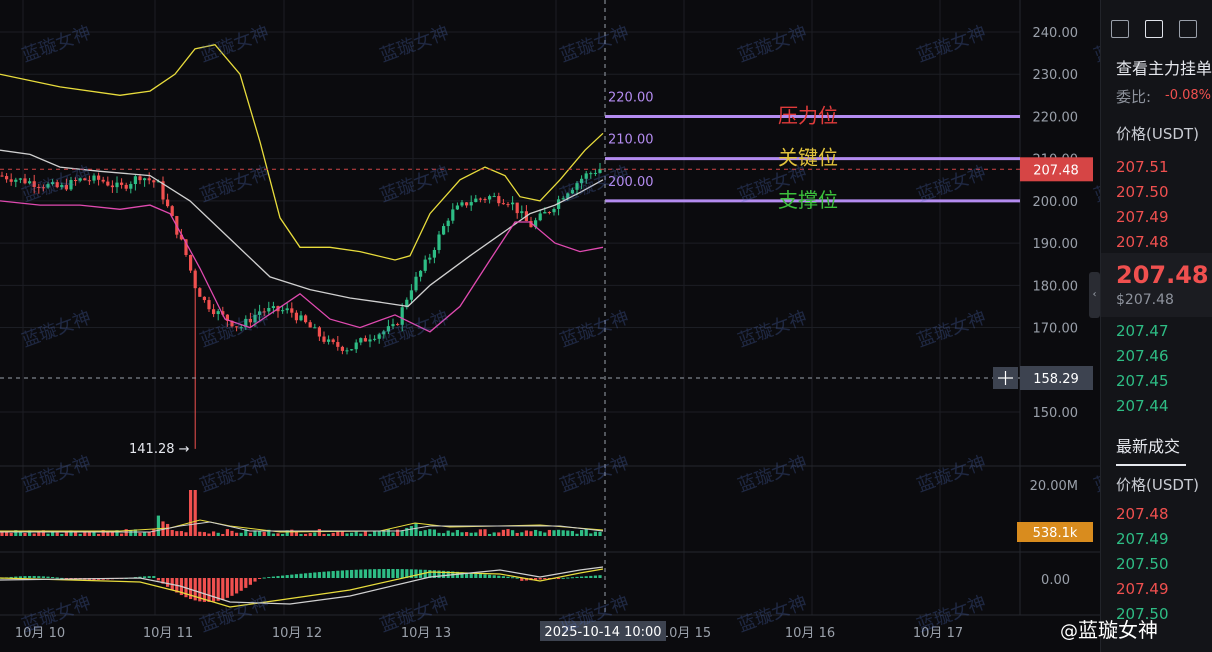 Image resolution: width=1212 pixels, height=652 pixels. I want to click on orderbook-sell-icon, so click(1188, 29).